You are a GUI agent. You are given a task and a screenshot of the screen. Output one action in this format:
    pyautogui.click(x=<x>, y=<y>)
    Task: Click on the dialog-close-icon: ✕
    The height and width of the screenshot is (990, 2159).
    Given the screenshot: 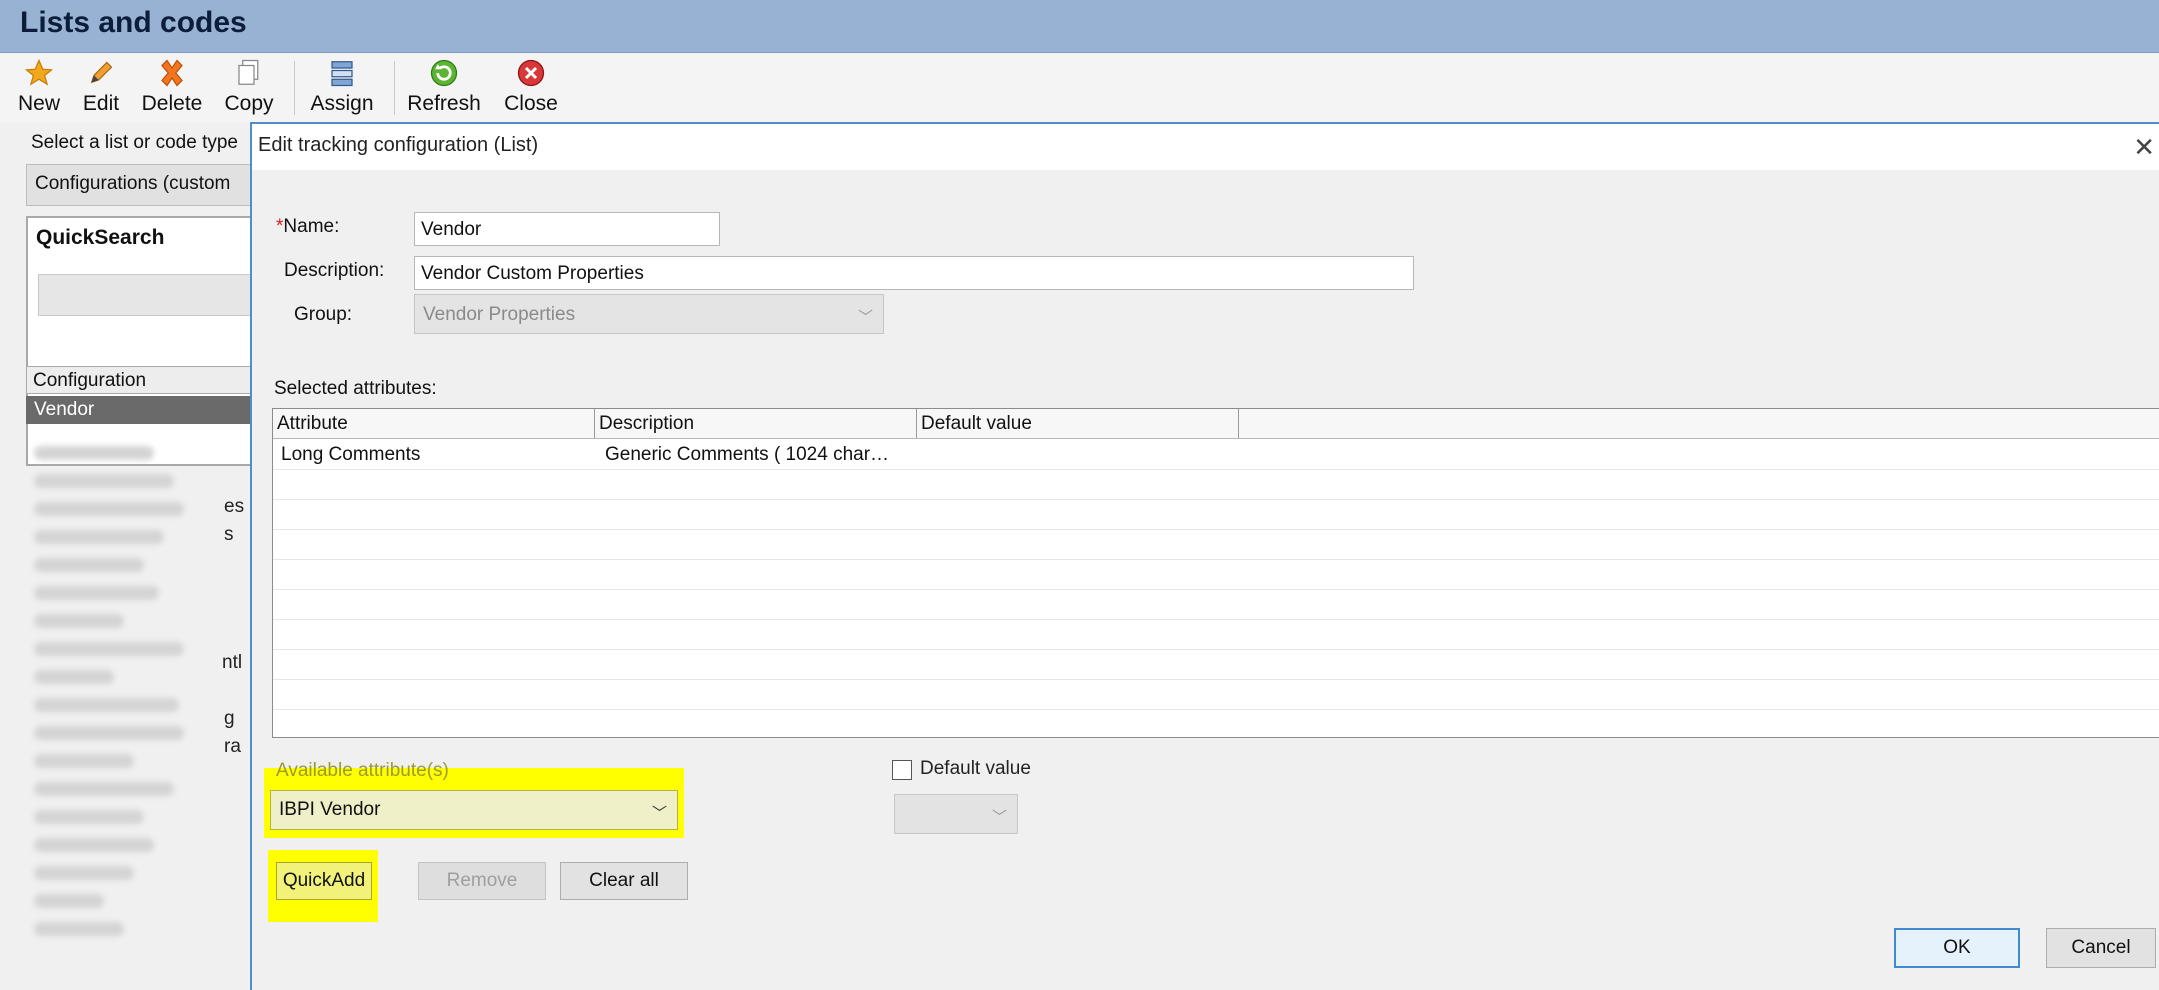 What is the action you would take?
    pyautogui.click(x=2144, y=147)
    